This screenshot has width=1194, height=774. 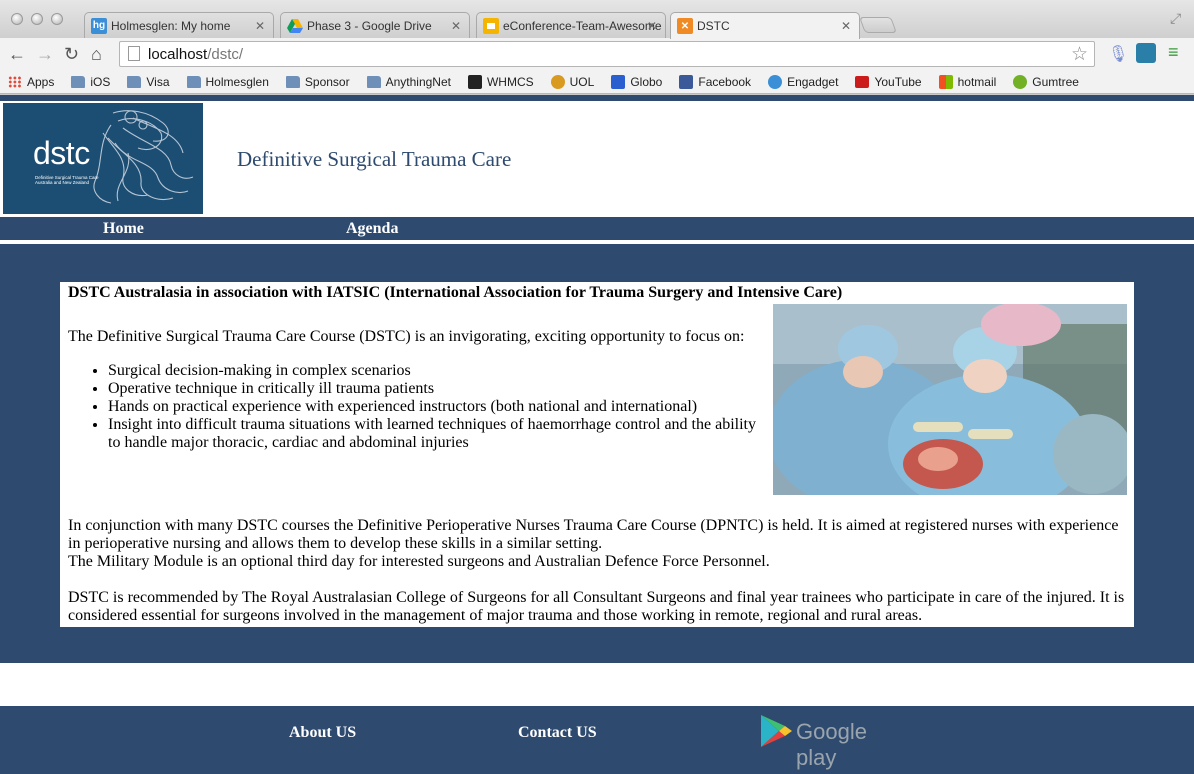 I want to click on bookmark-label: Visa, so click(x=158, y=81).